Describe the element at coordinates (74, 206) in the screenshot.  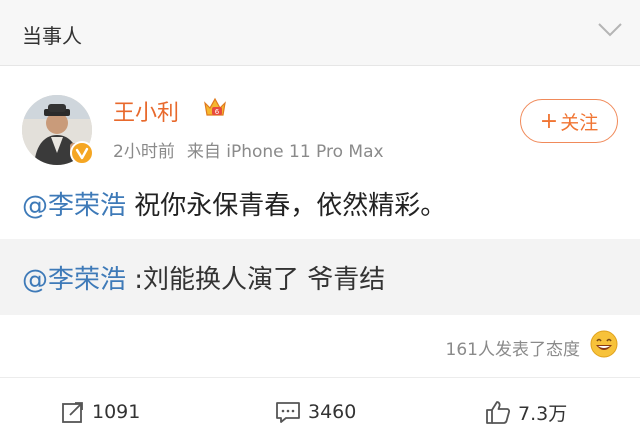
I see `mention-link: @李荣浩` at that location.